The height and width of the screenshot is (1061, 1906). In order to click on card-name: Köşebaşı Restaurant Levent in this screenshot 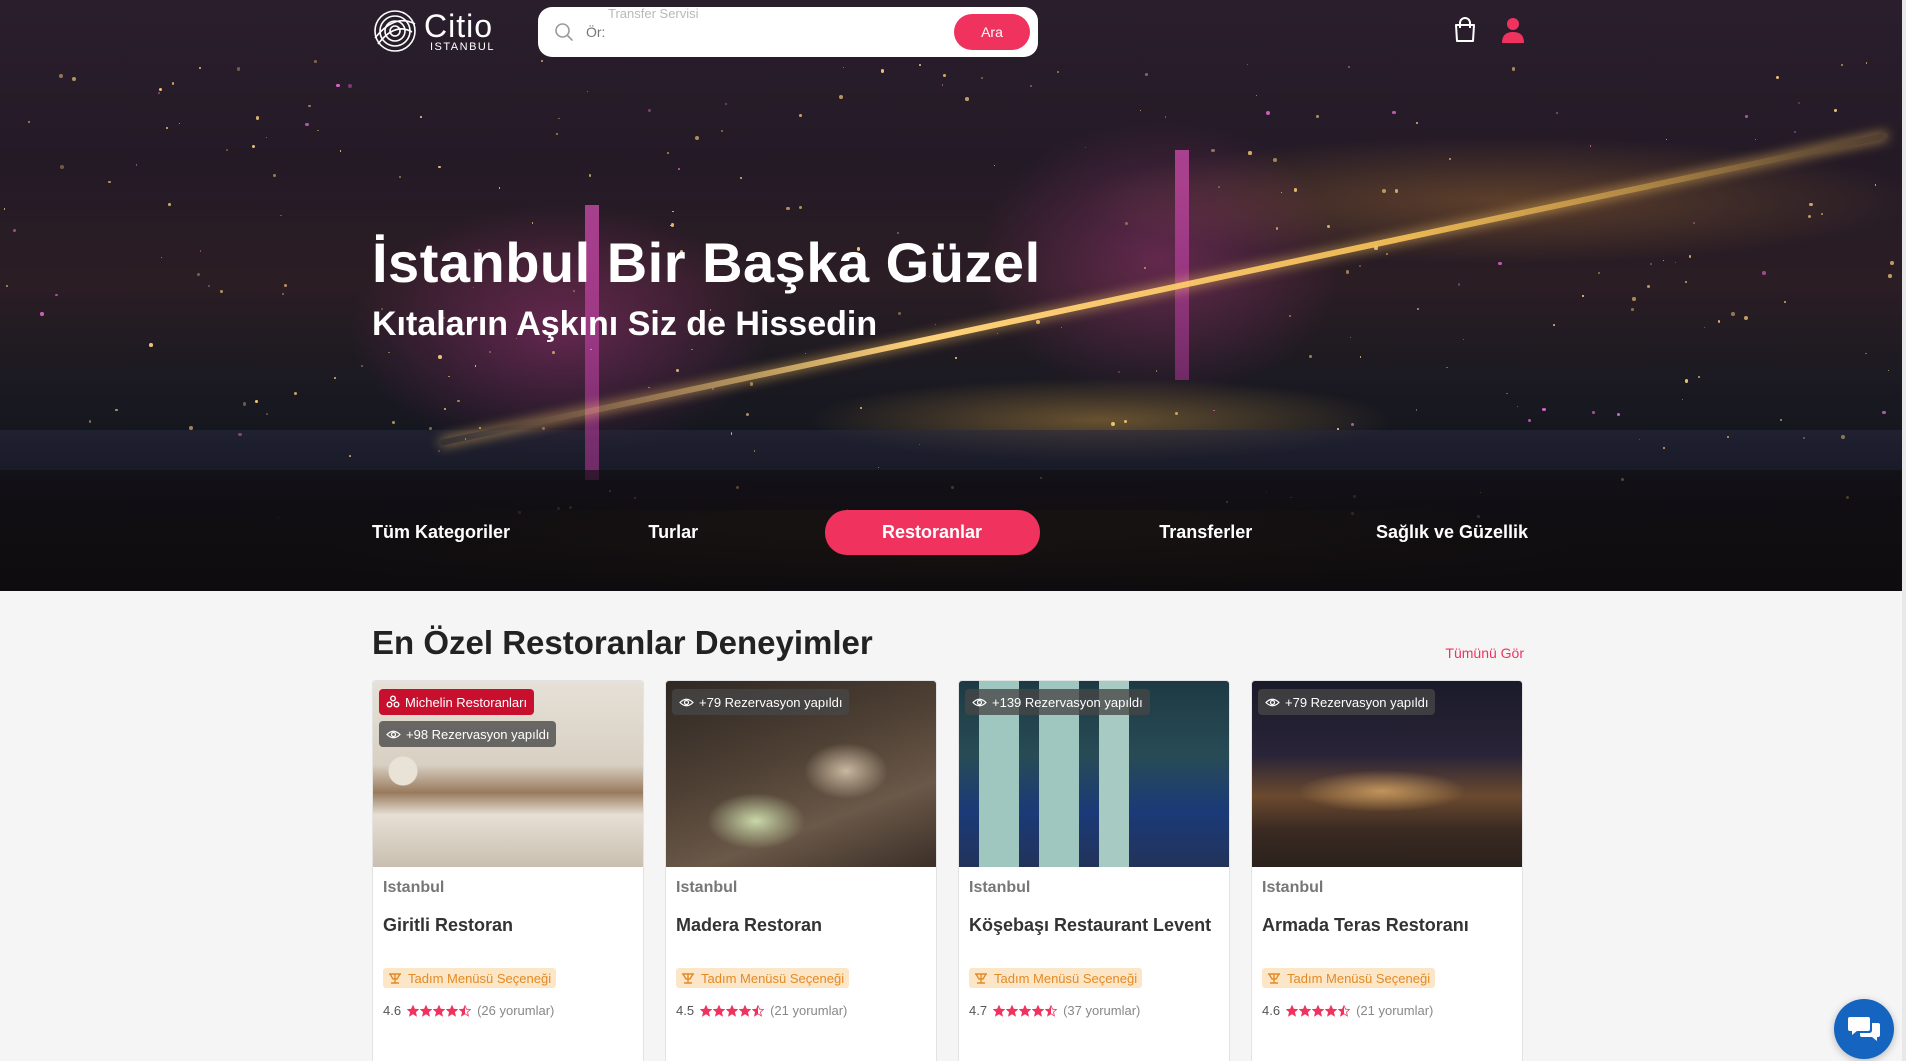, I will do `click(1090, 925)`.